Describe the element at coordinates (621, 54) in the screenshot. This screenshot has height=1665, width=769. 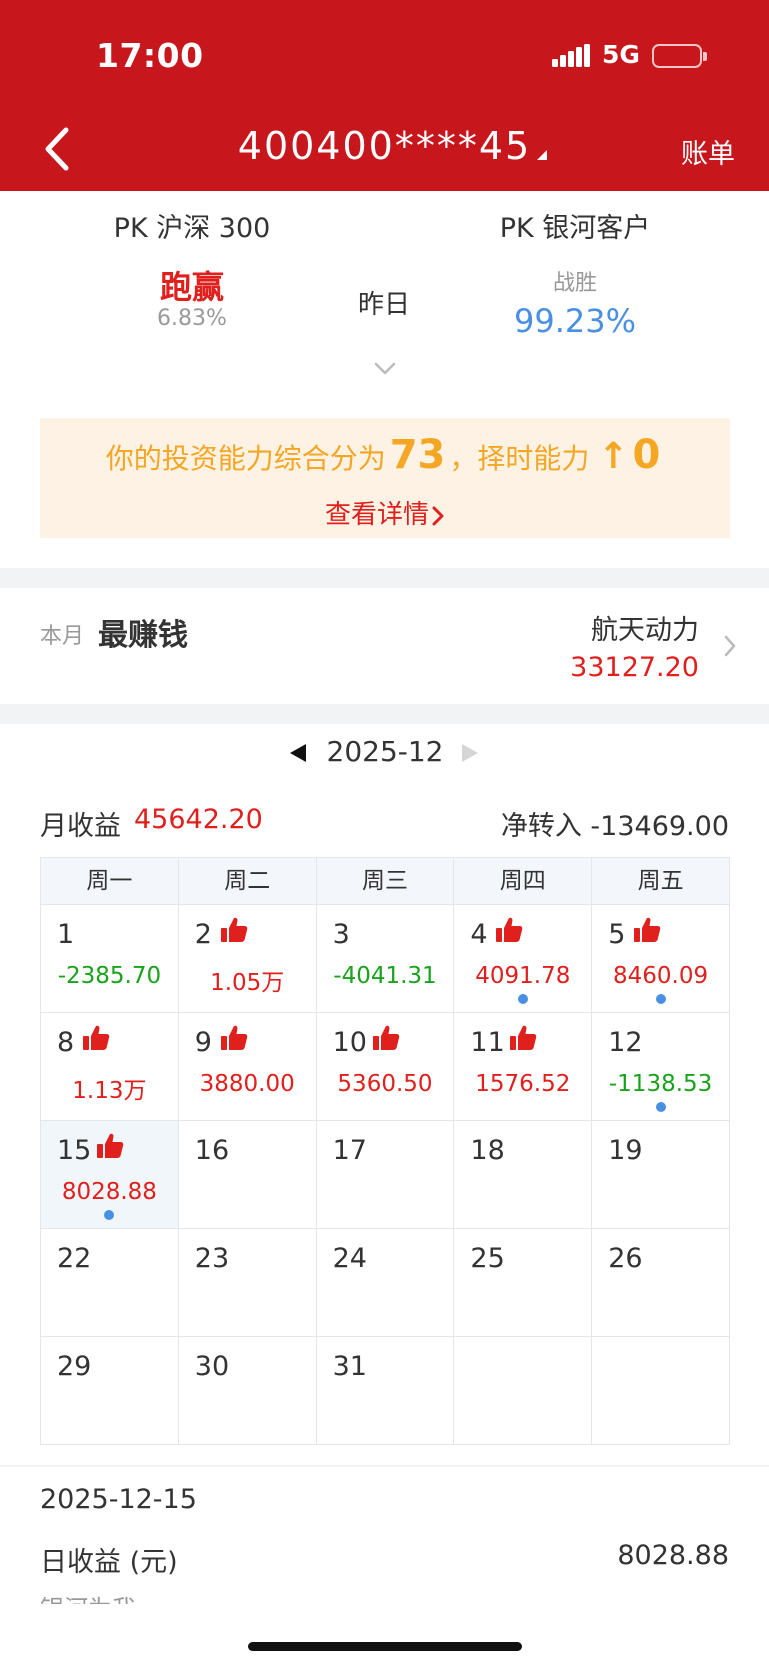
I see `network-type: 5G` at that location.